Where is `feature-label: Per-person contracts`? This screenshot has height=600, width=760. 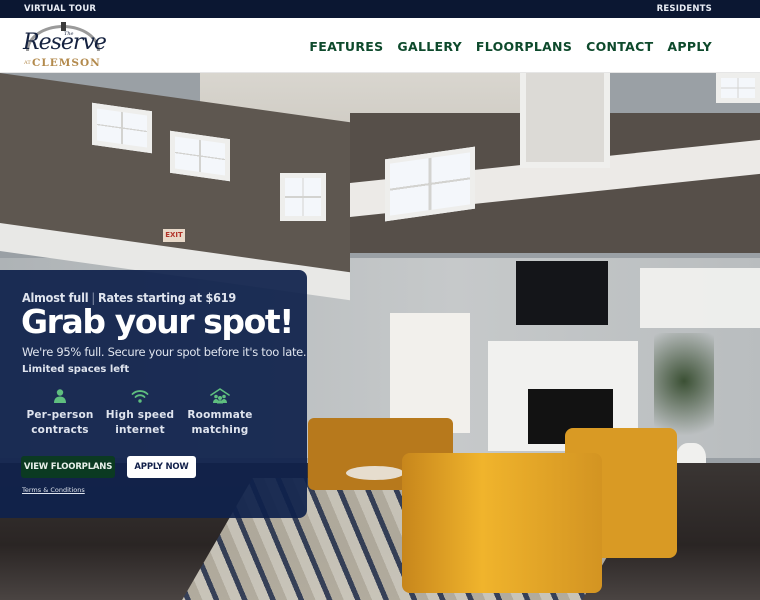
feature-label: Per-person contracts is located at coordinates (60, 422).